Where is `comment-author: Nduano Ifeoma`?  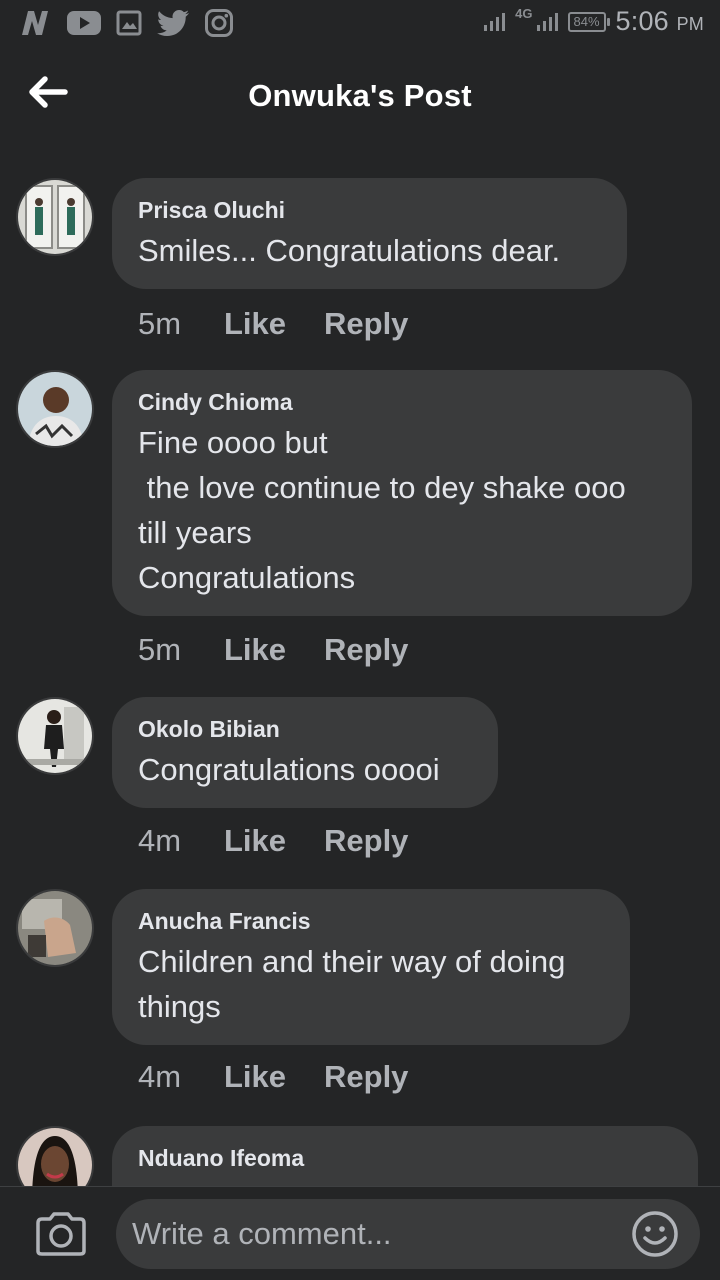
comment-author: Nduano Ifeoma is located at coordinates (405, 1158).